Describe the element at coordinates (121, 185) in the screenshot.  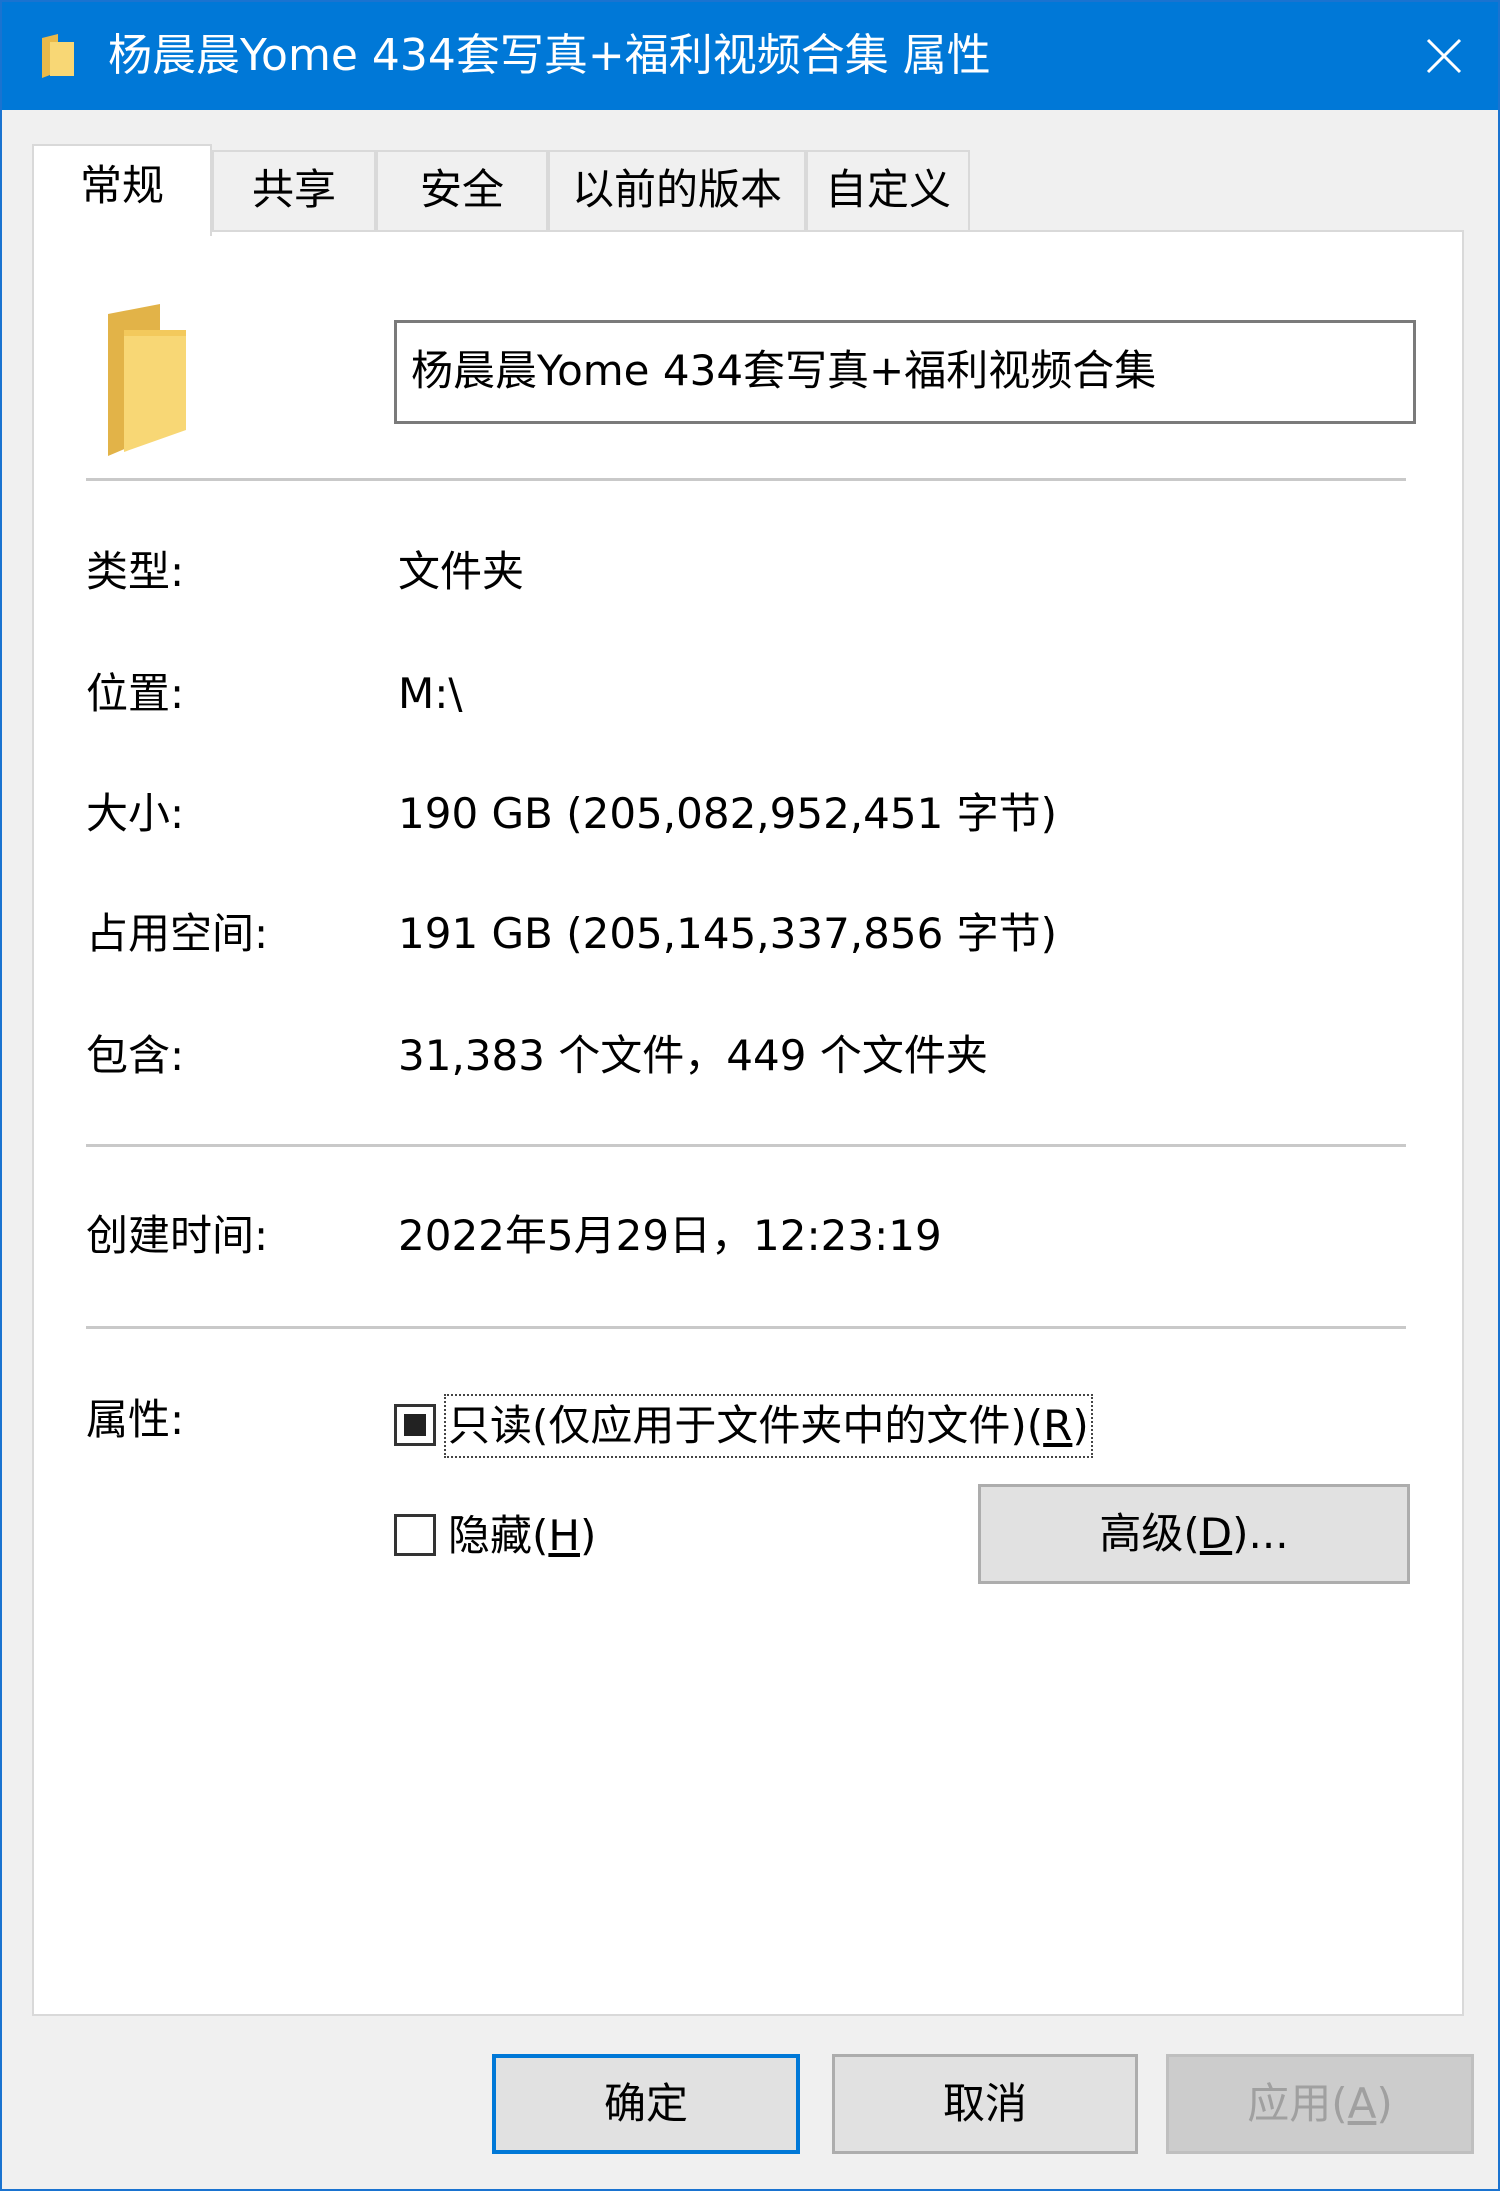
I see `tab-label: 常规` at that location.